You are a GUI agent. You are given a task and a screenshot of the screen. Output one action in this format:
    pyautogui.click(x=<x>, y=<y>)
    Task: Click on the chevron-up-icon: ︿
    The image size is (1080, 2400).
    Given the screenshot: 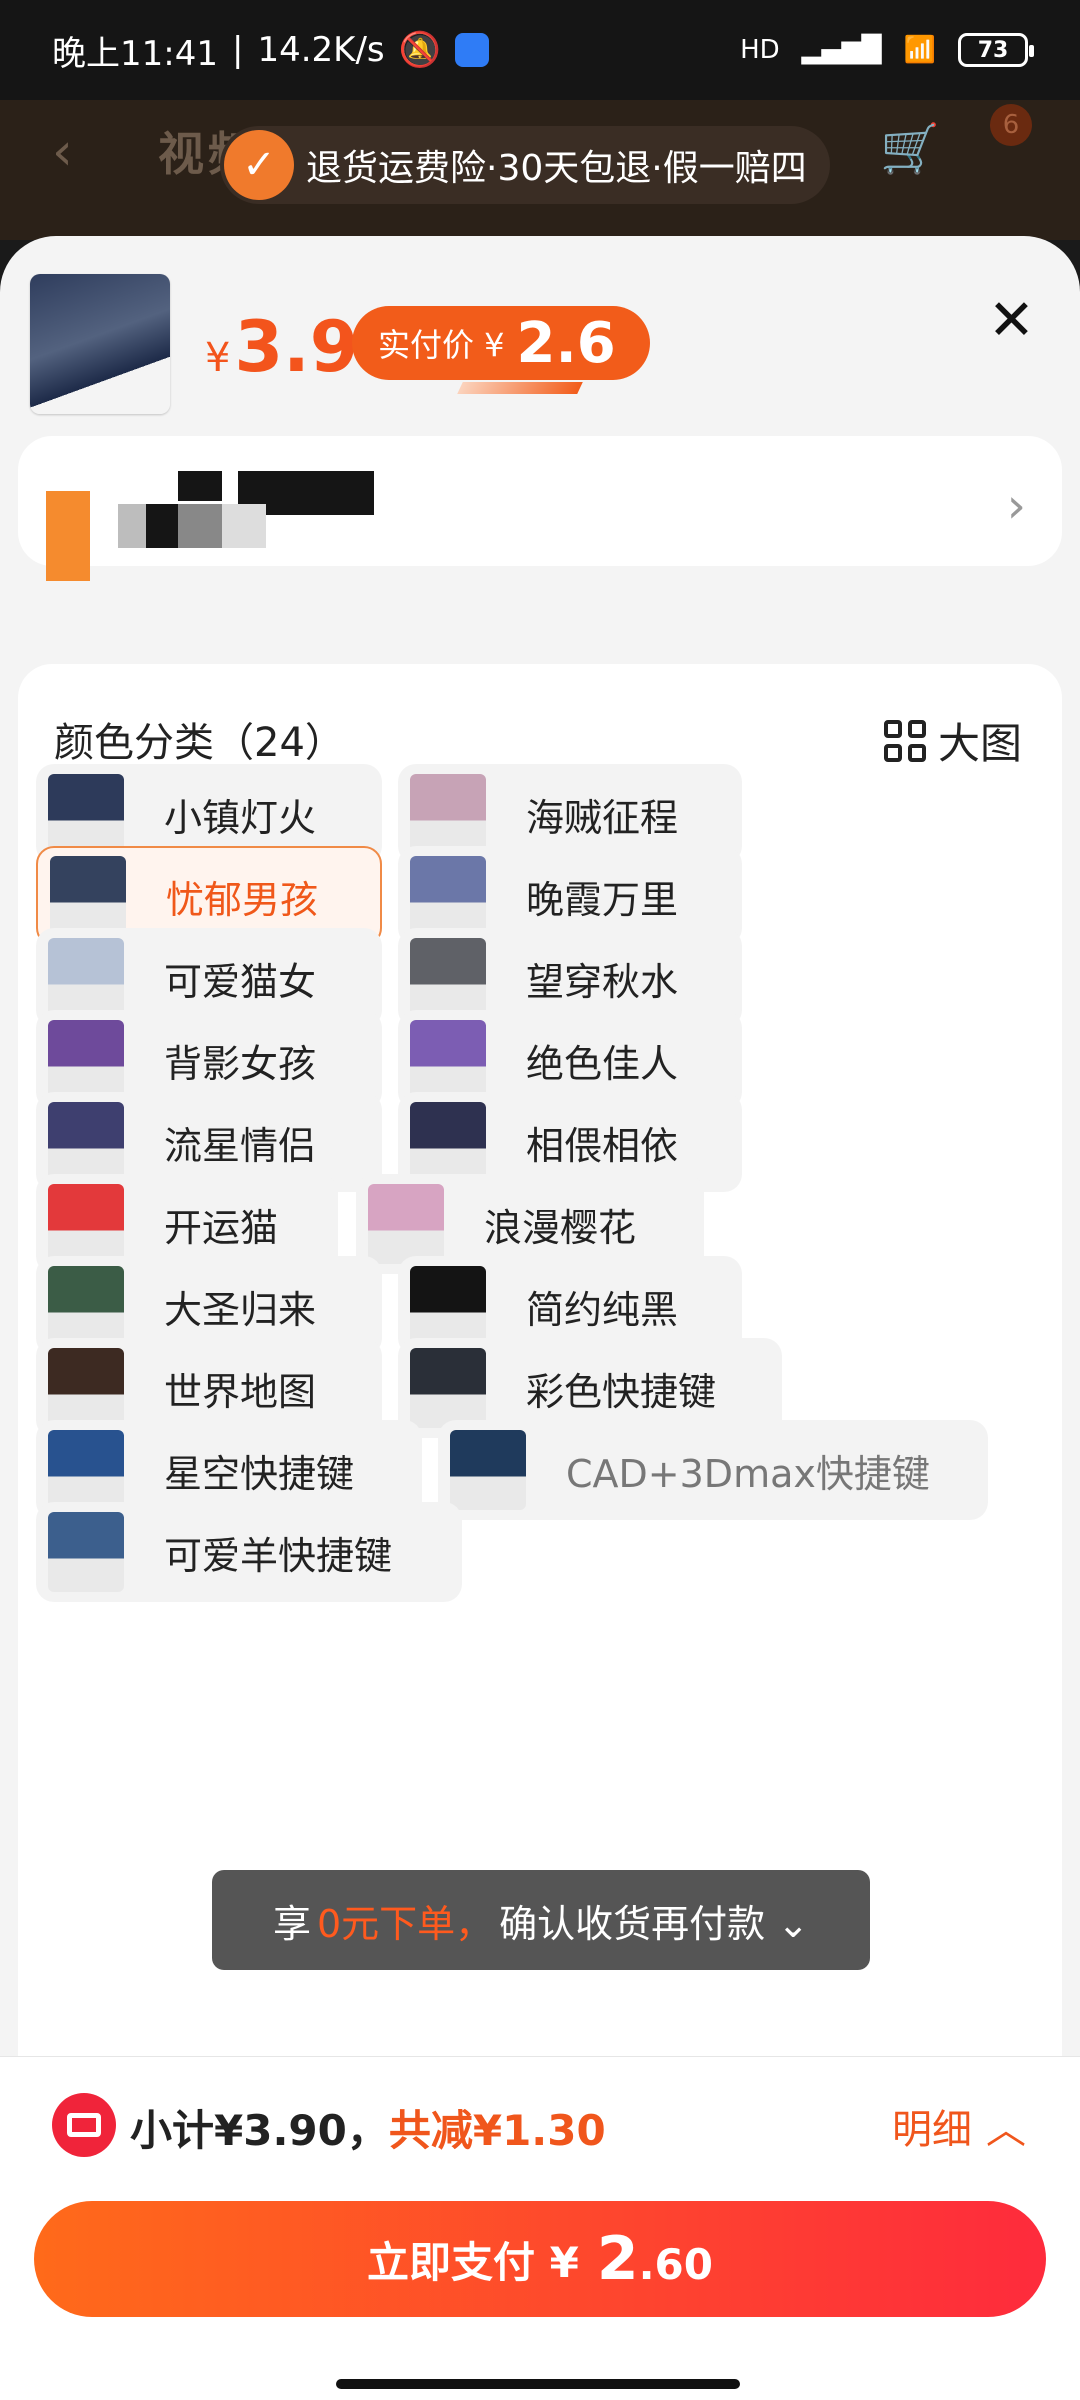 What is the action you would take?
    pyautogui.click(x=1006, y=2130)
    